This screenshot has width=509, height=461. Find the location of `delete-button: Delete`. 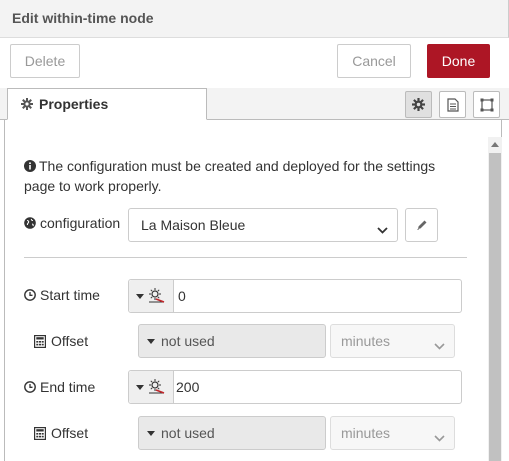

delete-button: Delete is located at coordinates (45, 61).